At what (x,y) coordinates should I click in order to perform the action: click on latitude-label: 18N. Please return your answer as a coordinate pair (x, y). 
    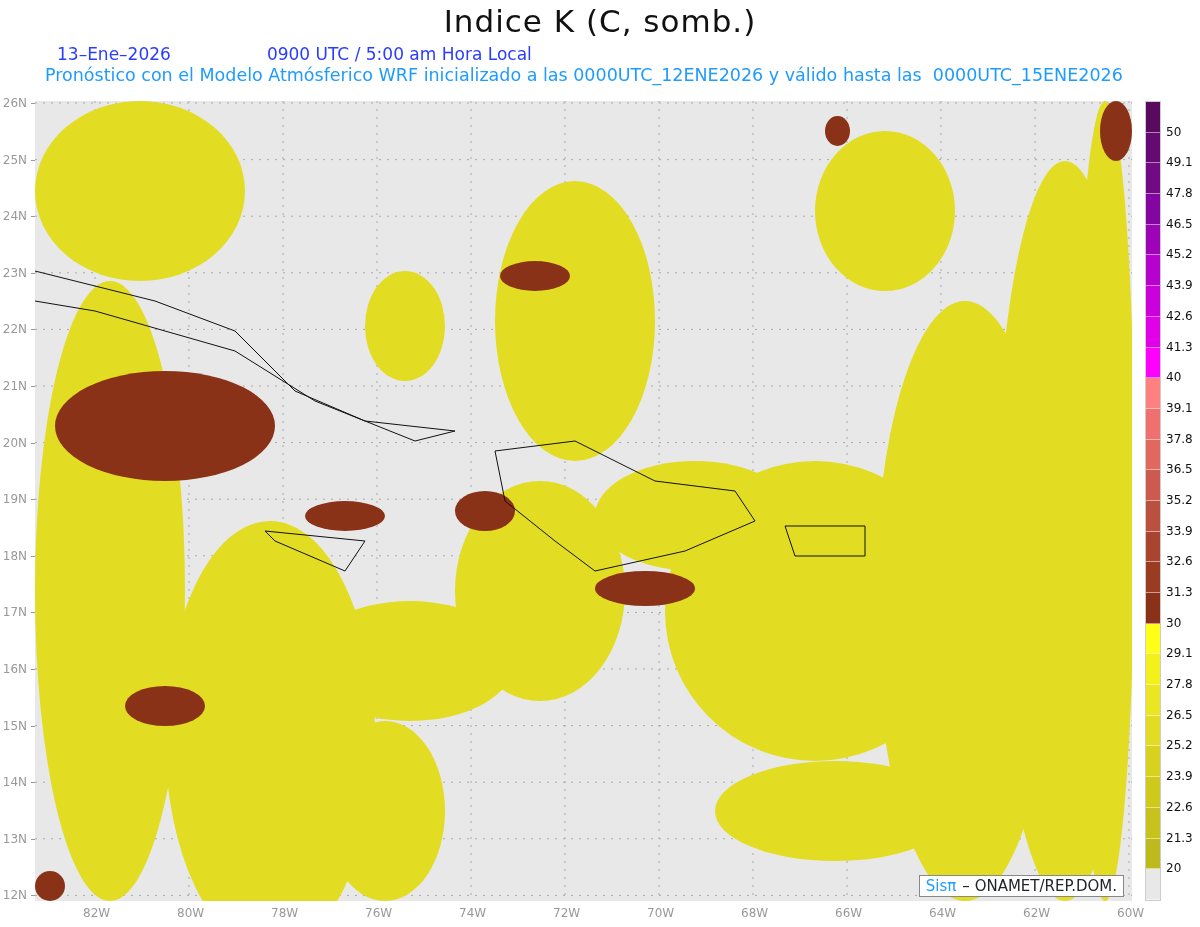
    Looking at the image, I should click on (18, 555).